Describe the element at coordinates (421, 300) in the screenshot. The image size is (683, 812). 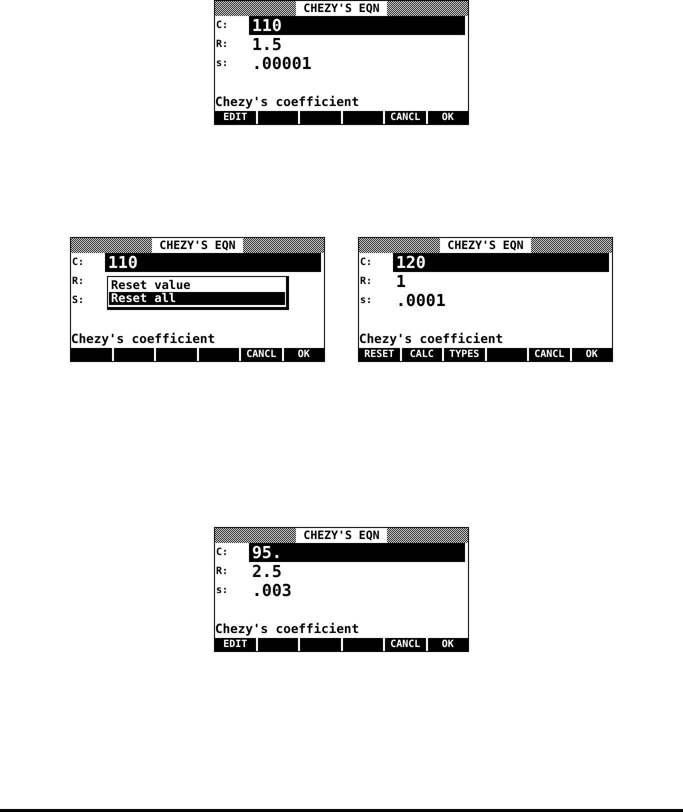
I see `value-field: .0001` at that location.